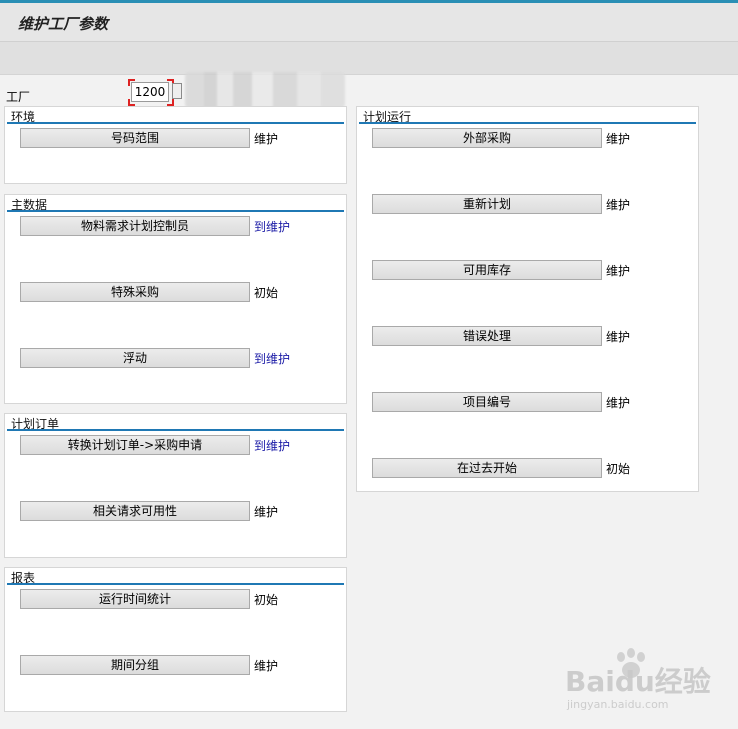 This screenshot has height=729, width=738. I want to click on focus-corner-bl, so click(131, 102).